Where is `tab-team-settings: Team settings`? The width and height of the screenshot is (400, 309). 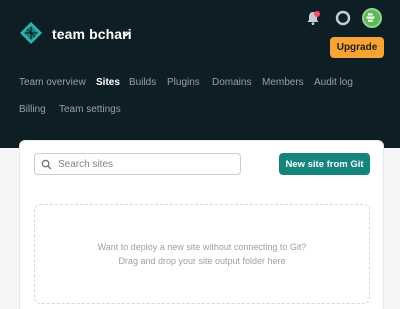
tab-team-settings: Team settings is located at coordinates (90, 109).